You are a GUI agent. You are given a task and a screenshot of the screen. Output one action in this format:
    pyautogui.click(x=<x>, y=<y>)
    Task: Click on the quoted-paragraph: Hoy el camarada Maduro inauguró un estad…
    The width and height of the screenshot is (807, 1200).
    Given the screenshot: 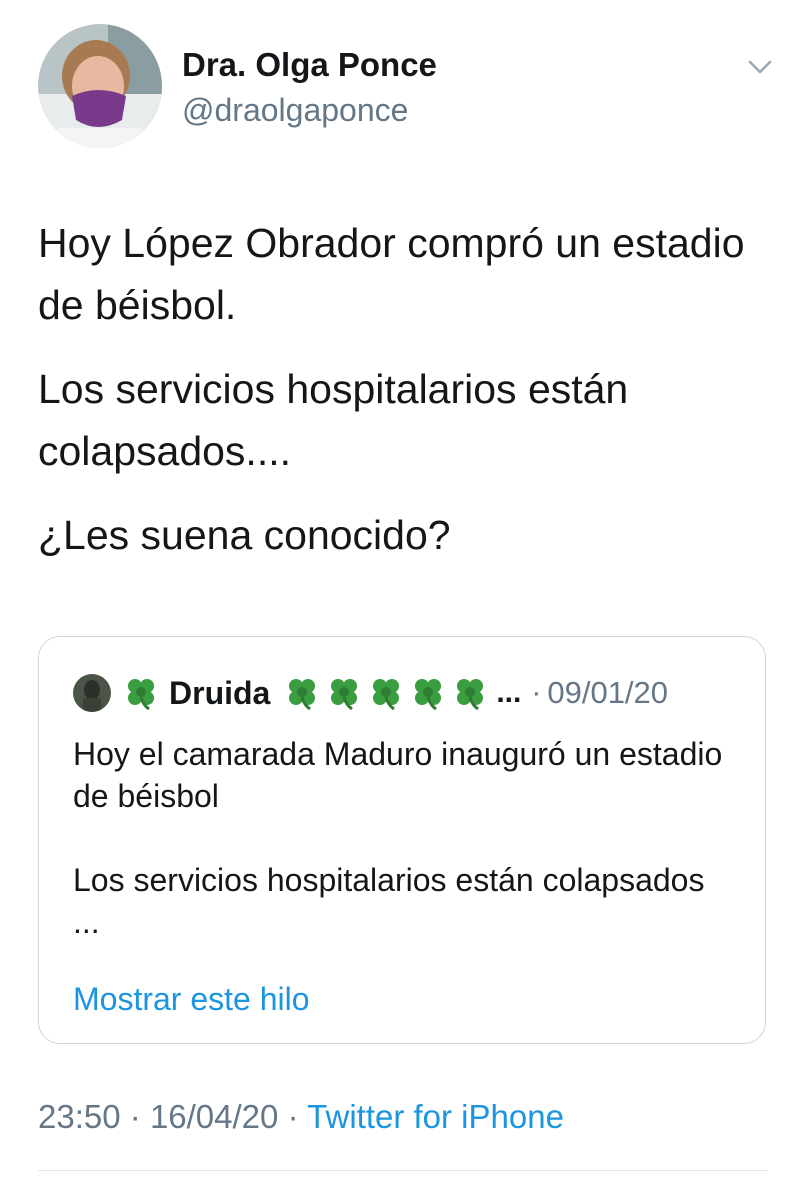 What is the action you would take?
    pyautogui.click(x=398, y=775)
    